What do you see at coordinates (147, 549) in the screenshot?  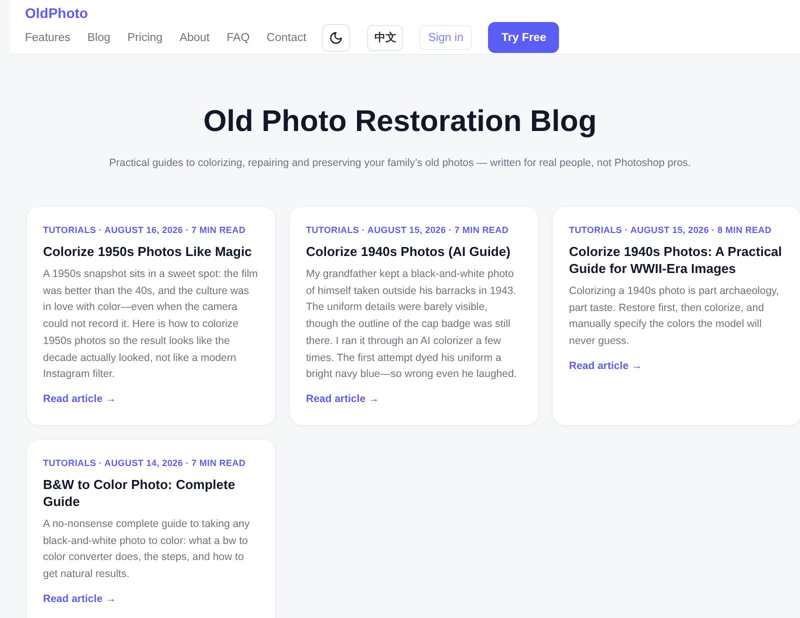 I see `article-excerpt: A no-nonsense complete guide to taking any black-and-white photo to color: what a bw to color converter does, the steps, and how to get natural results.` at bounding box center [147, 549].